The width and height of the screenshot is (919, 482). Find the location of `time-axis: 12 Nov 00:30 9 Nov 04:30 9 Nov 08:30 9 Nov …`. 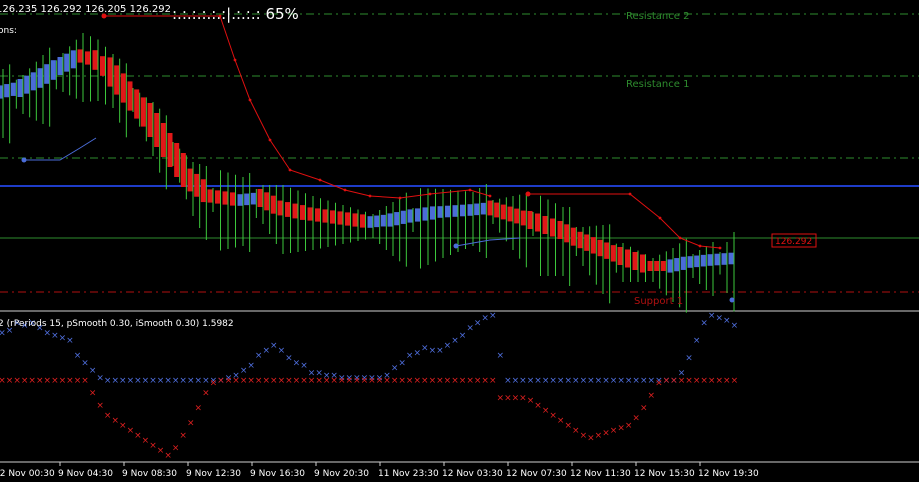

time-axis: 12 Nov 00:30 9 Nov 04:30 9 Nov 08:30 9 Nov … is located at coordinates (379, 470).